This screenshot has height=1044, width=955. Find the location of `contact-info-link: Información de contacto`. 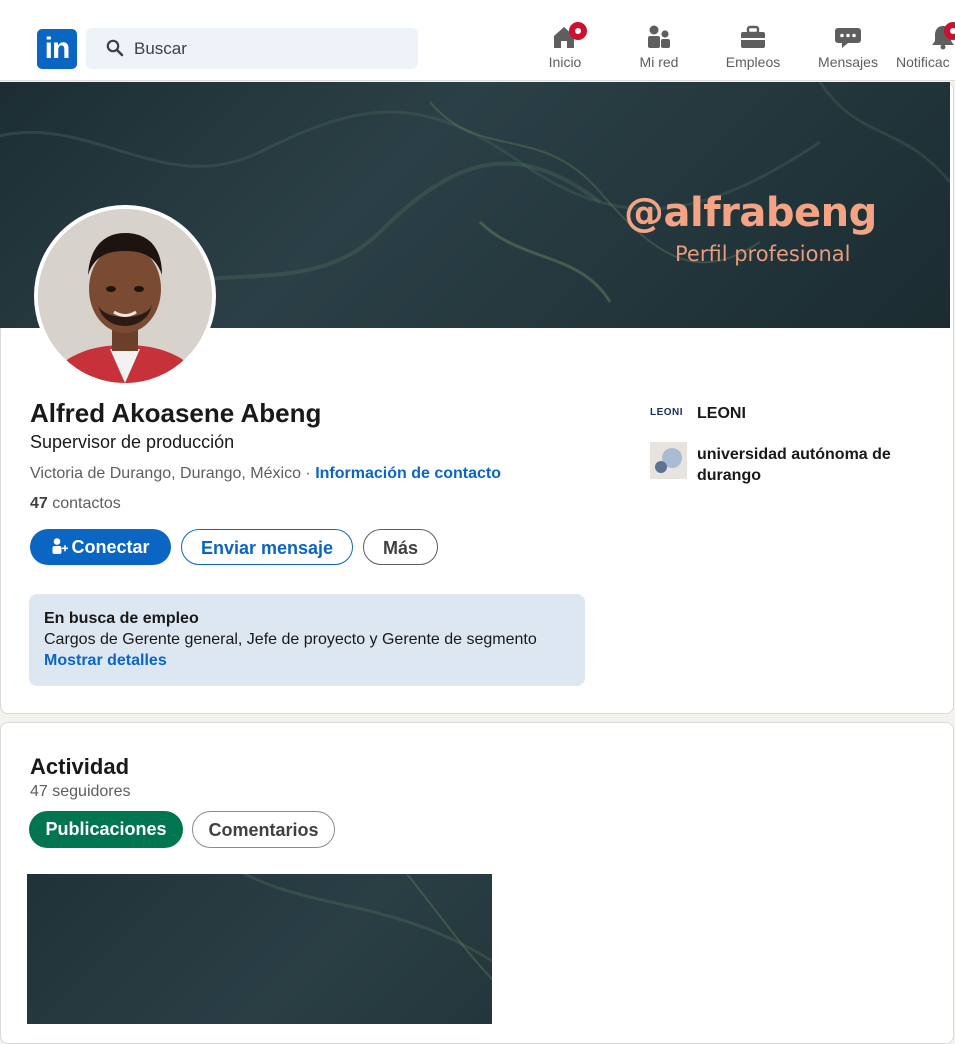

contact-info-link: Información de contacto is located at coordinates (408, 473).